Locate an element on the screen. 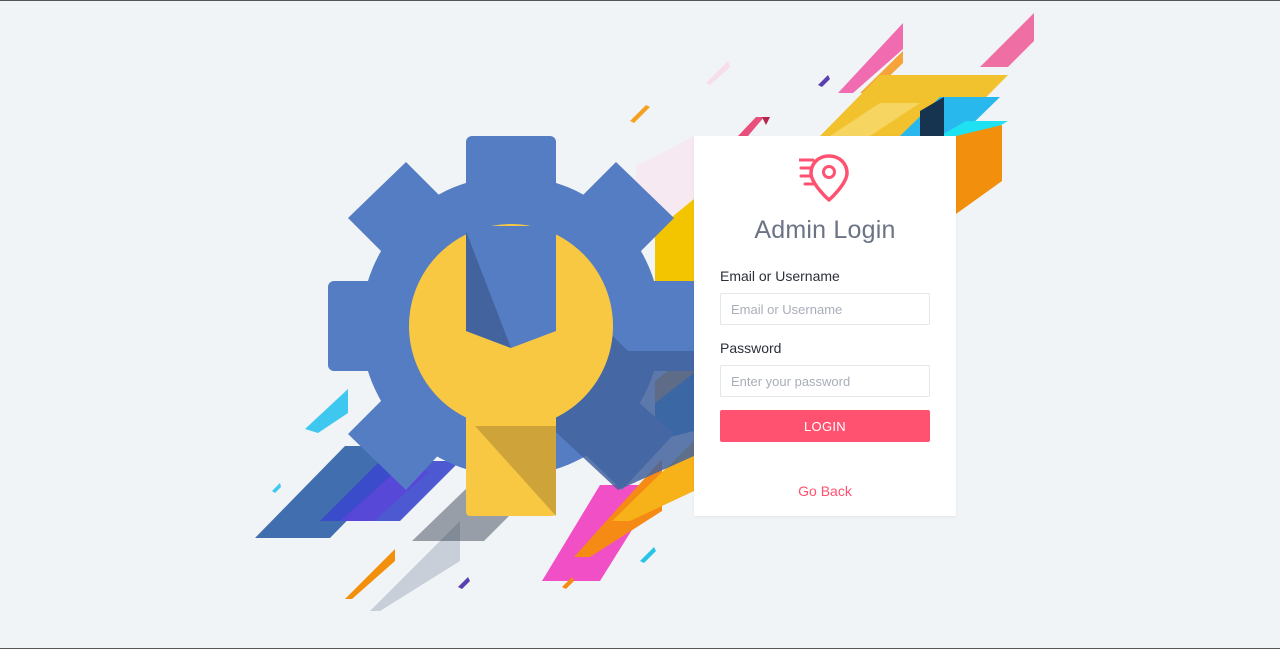  page-title: Admin Login is located at coordinates (825, 230).